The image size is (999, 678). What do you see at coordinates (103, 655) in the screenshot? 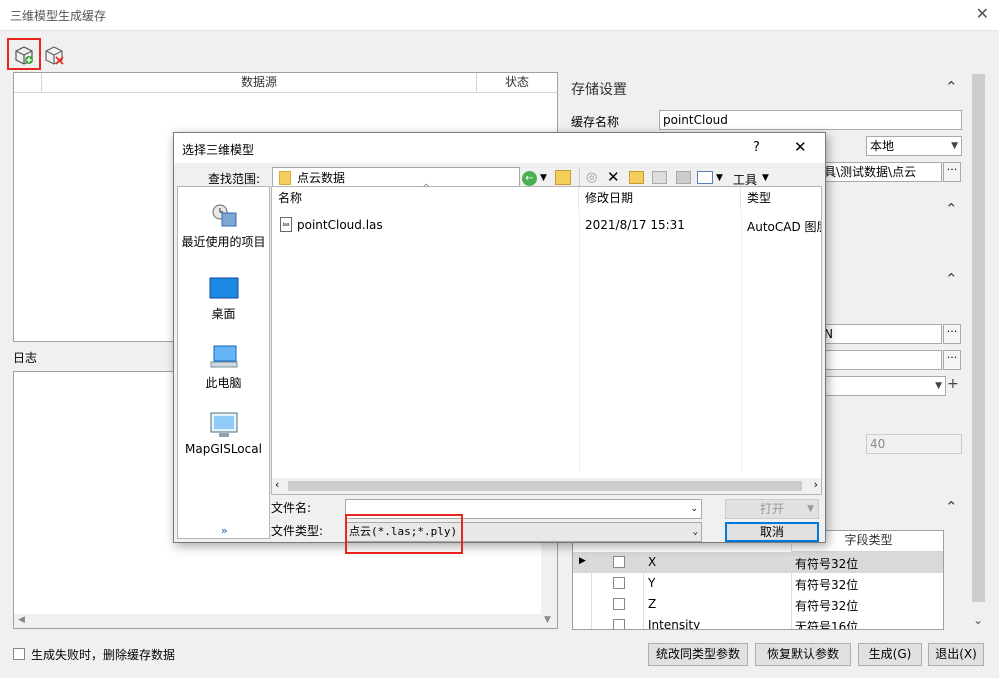
I see `delete-cache-label: 生成失败时，删除缓存数据` at bounding box center [103, 655].